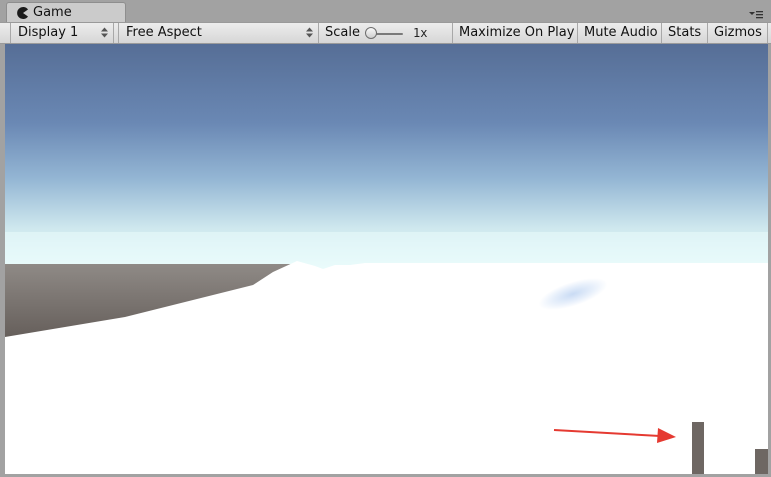 This screenshot has height=477, width=771. Describe the element at coordinates (385, 11) in the screenshot. I see `tab-bar: Game` at that location.